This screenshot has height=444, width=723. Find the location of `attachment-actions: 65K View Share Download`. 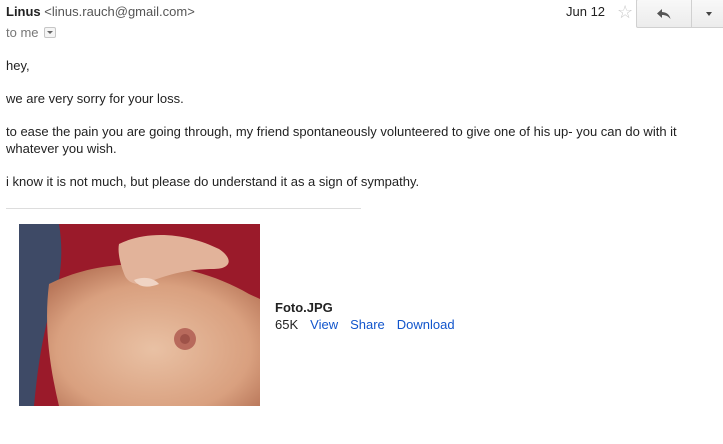

attachment-actions: 65K View Share Download is located at coordinates (365, 324).